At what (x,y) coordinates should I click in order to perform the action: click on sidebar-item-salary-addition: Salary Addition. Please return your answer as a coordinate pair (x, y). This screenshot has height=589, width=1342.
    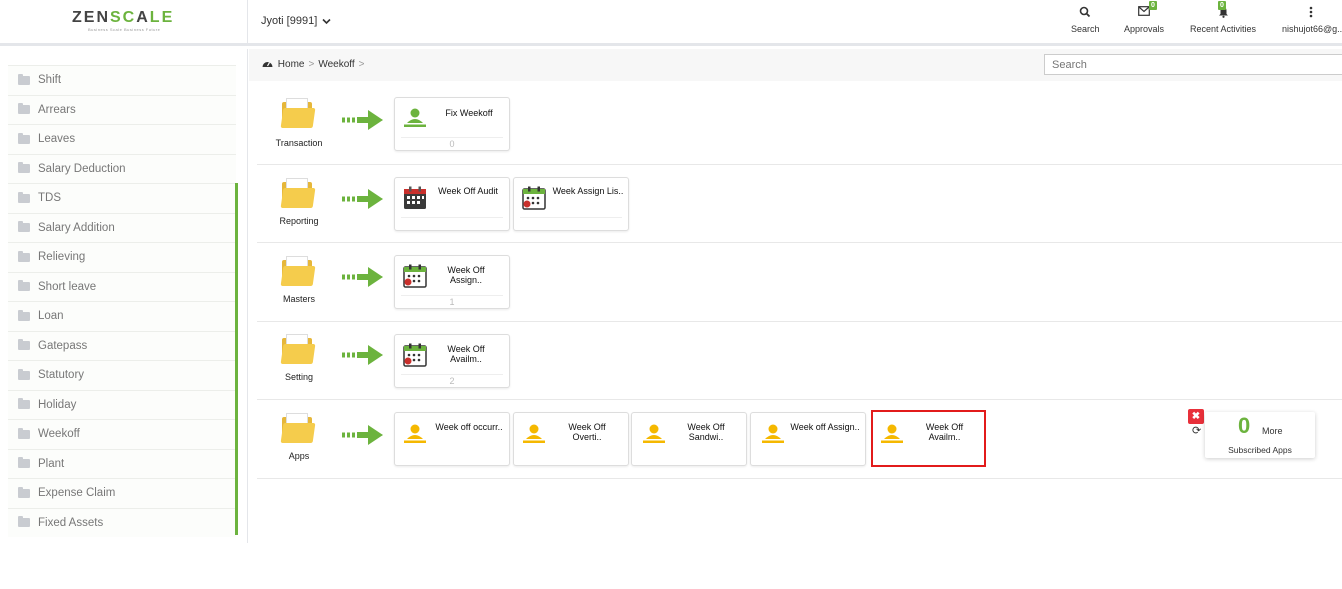
    Looking at the image, I should click on (122, 227).